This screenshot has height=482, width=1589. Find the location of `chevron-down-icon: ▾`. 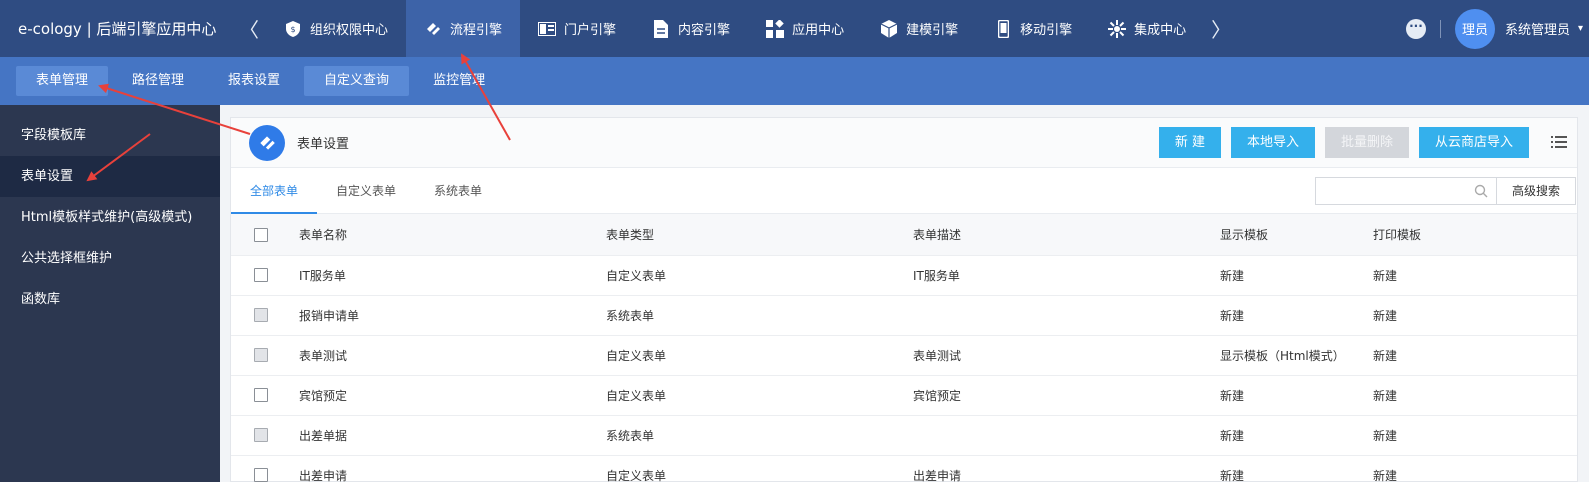

chevron-down-icon: ▾ is located at coordinates (1580, 28).